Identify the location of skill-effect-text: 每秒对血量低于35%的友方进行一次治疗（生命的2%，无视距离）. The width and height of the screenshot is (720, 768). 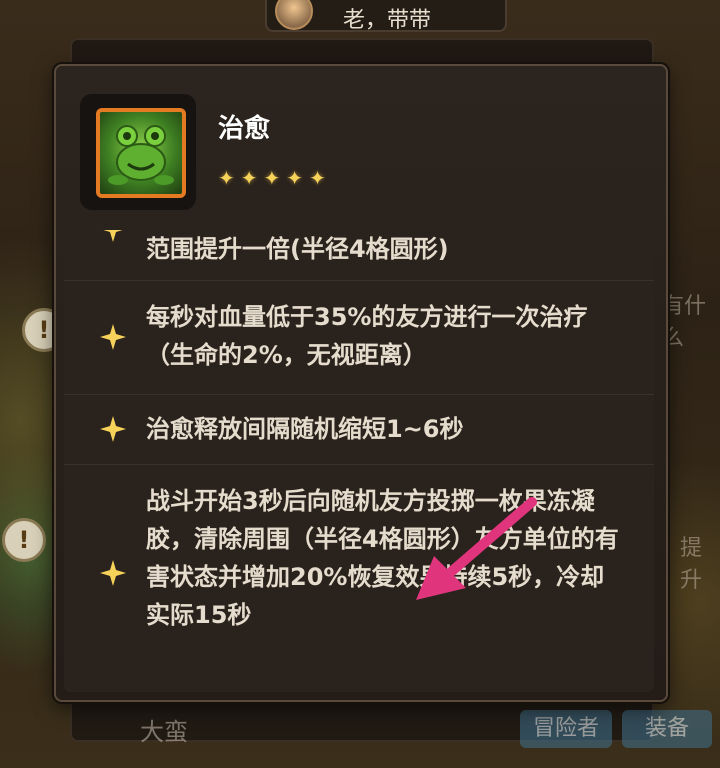
(367, 336).